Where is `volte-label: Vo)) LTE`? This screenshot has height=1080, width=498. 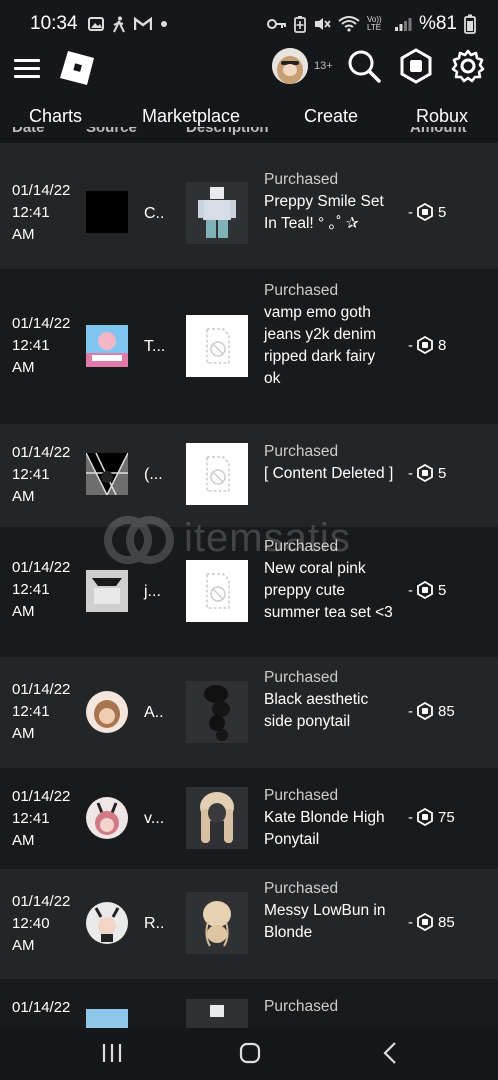 volte-label: Vo)) LTE is located at coordinates (374, 23).